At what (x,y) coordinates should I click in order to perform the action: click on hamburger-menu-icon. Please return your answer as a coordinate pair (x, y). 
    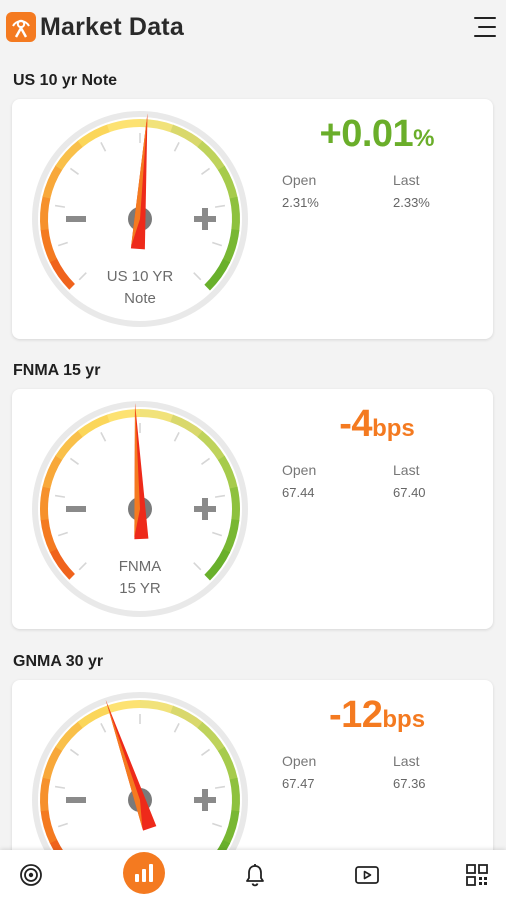
    Looking at the image, I should click on (484, 28).